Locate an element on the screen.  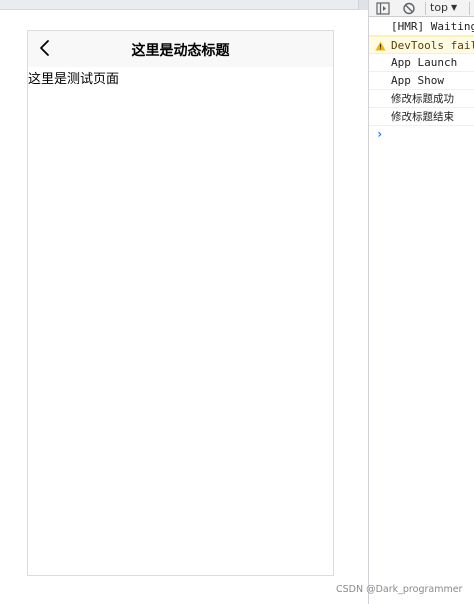
warning-icon is located at coordinates (380, 46).